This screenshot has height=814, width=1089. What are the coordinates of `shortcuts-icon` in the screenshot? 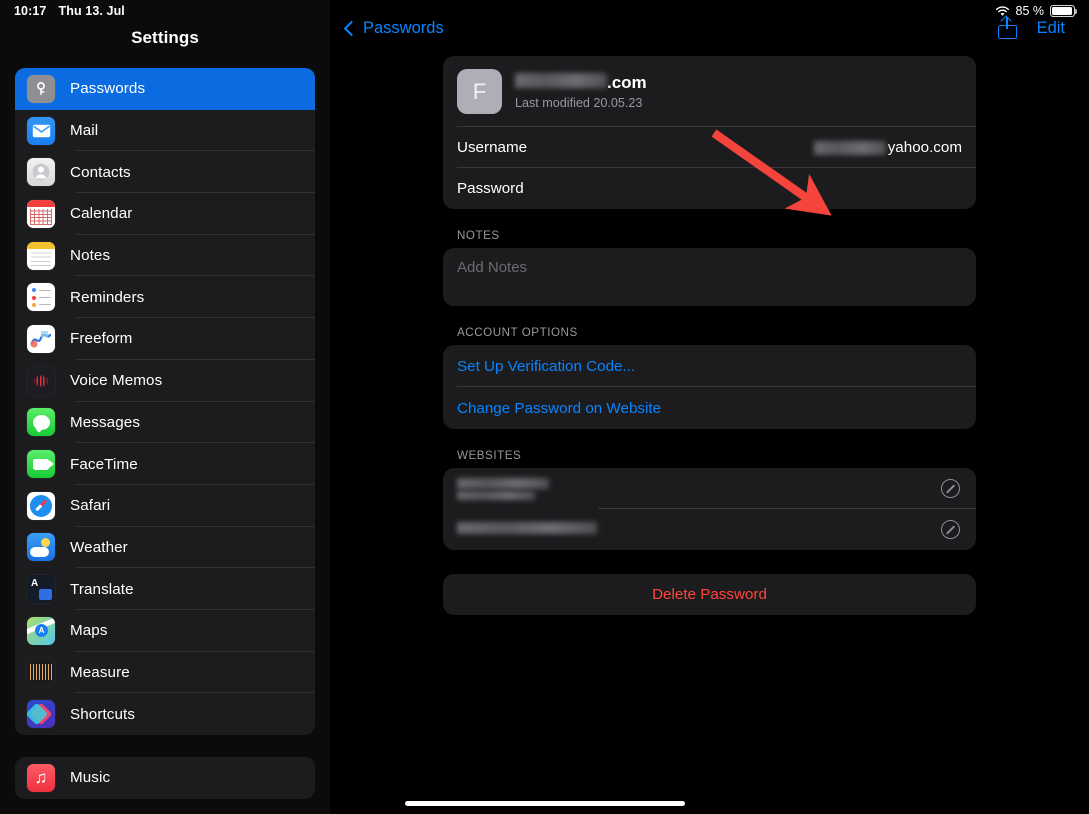 It's located at (41, 714).